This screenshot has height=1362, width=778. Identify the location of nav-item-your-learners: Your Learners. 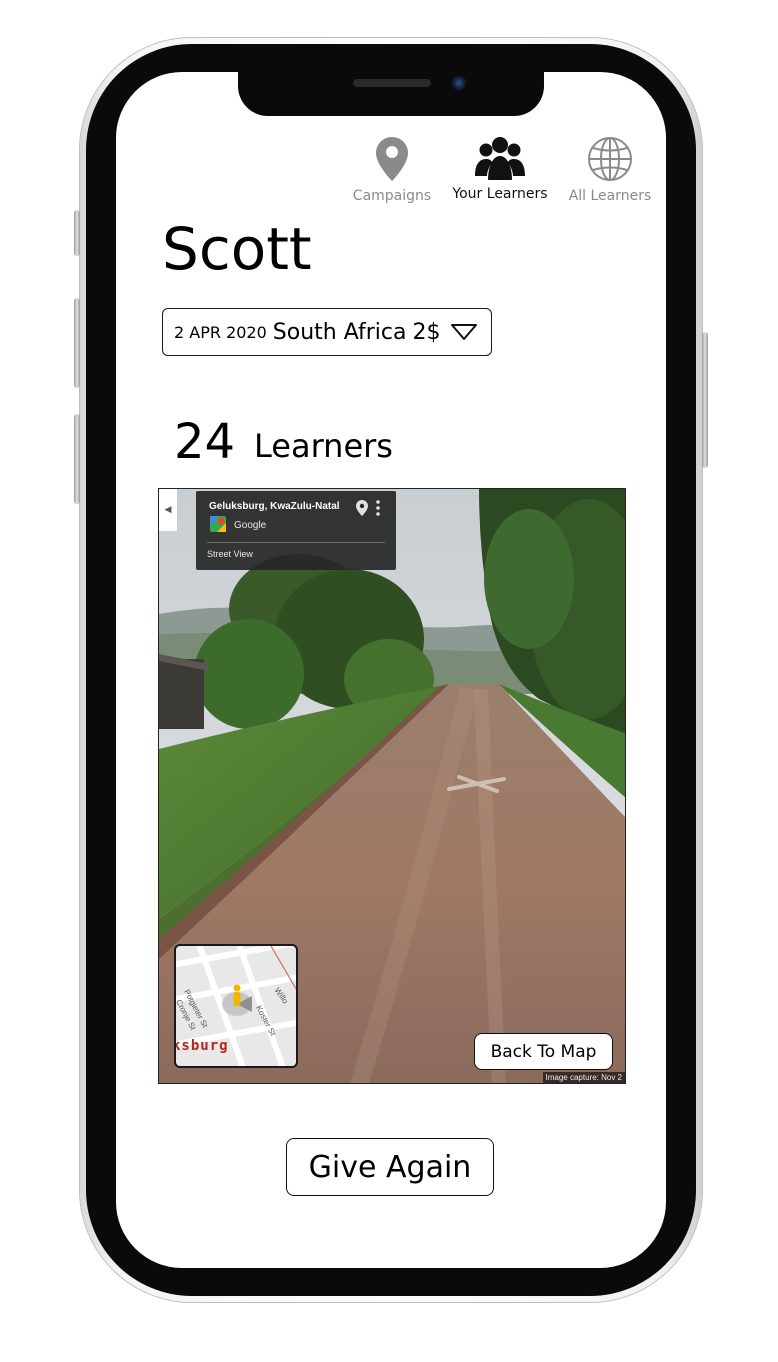
(500, 169).